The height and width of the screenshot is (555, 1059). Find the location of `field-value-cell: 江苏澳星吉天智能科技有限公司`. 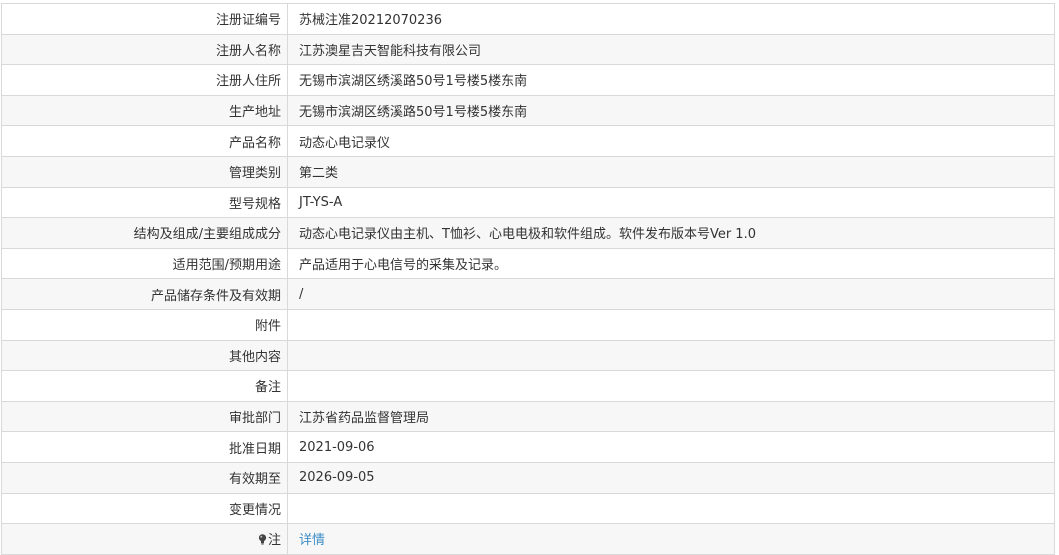

field-value-cell: 江苏澳星吉天智能科技有限公司 is located at coordinates (671, 49).